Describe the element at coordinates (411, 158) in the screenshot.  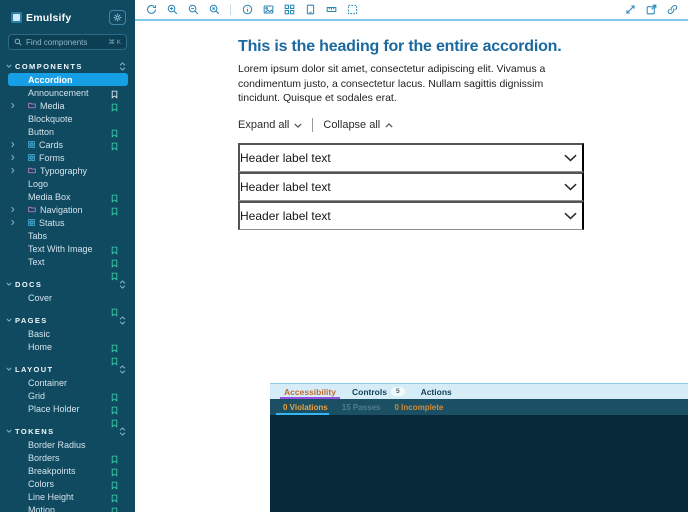
I see `accordion-header-1: Header label text` at that location.